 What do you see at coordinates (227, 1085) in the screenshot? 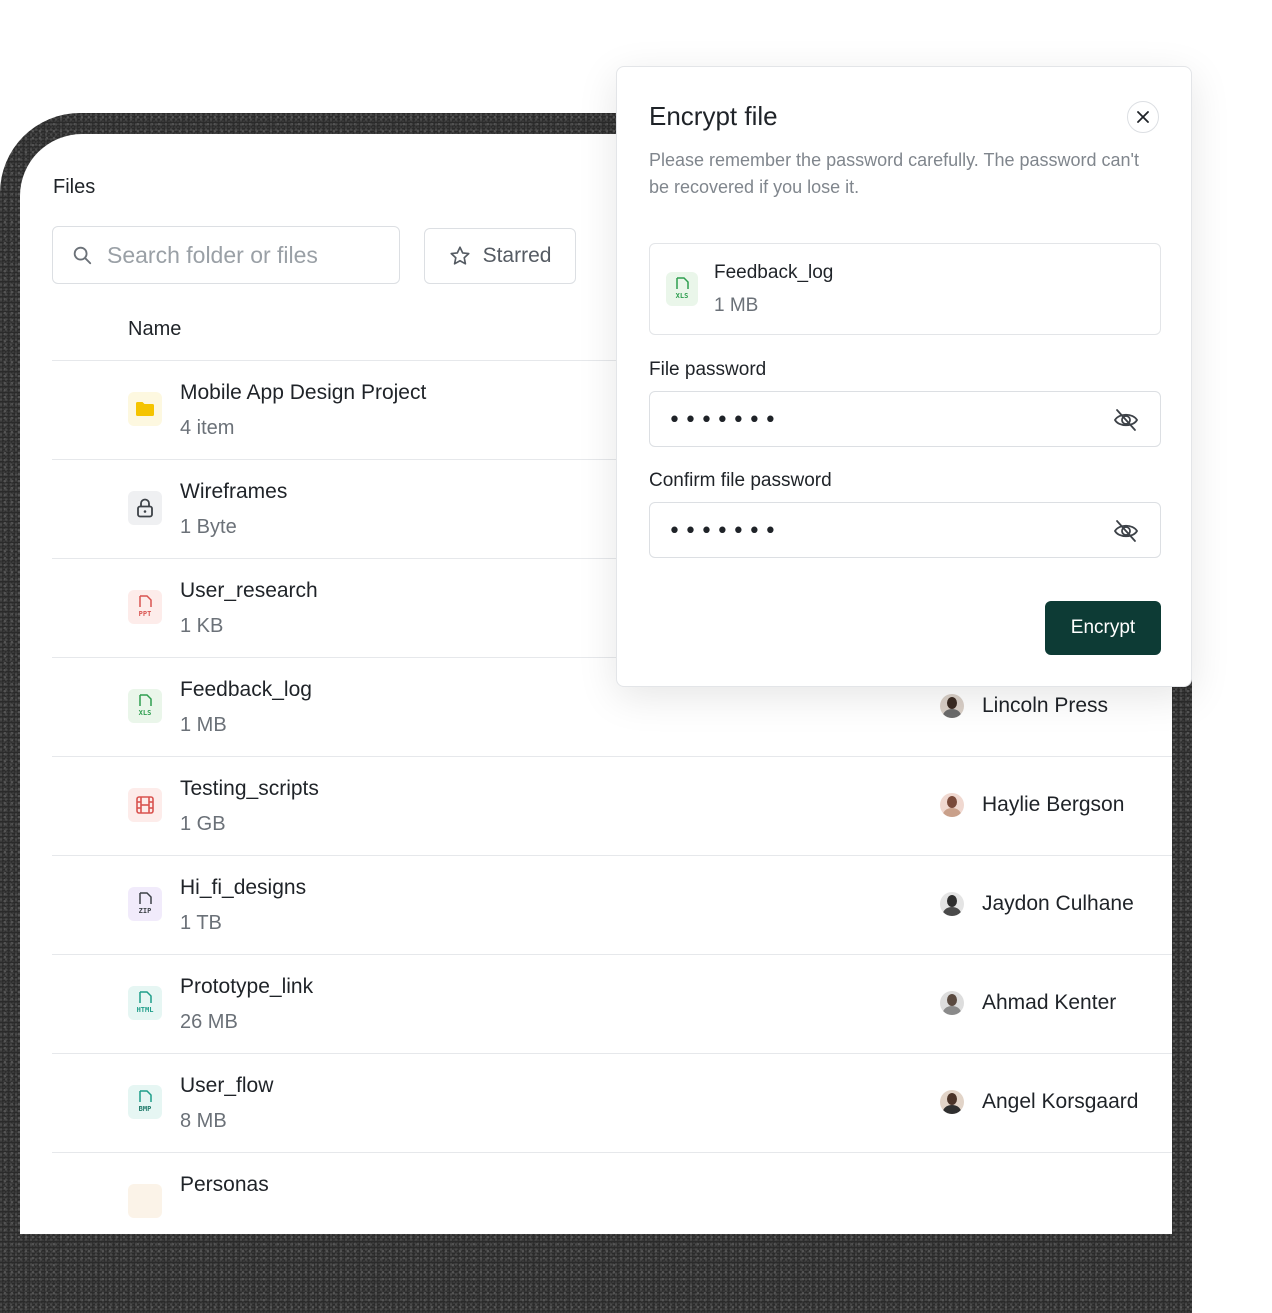
I see `file-name: User_flow` at bounding box center [227, 1085].